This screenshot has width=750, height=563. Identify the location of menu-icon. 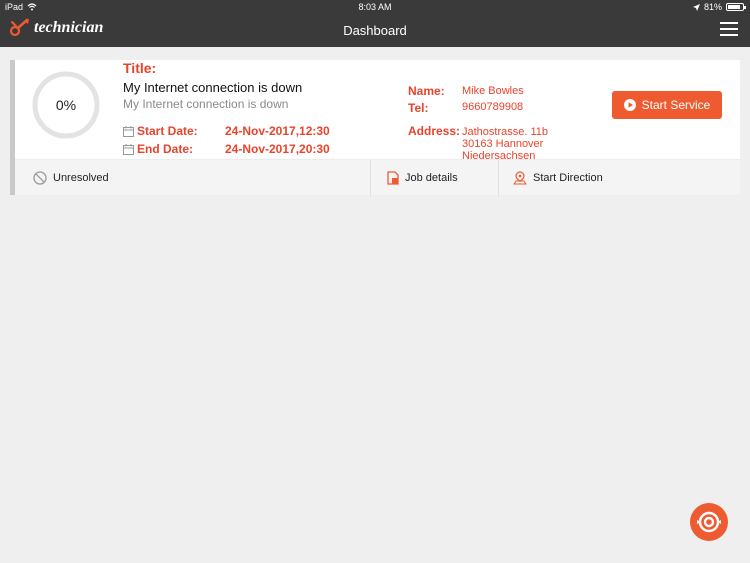
(729, 30).